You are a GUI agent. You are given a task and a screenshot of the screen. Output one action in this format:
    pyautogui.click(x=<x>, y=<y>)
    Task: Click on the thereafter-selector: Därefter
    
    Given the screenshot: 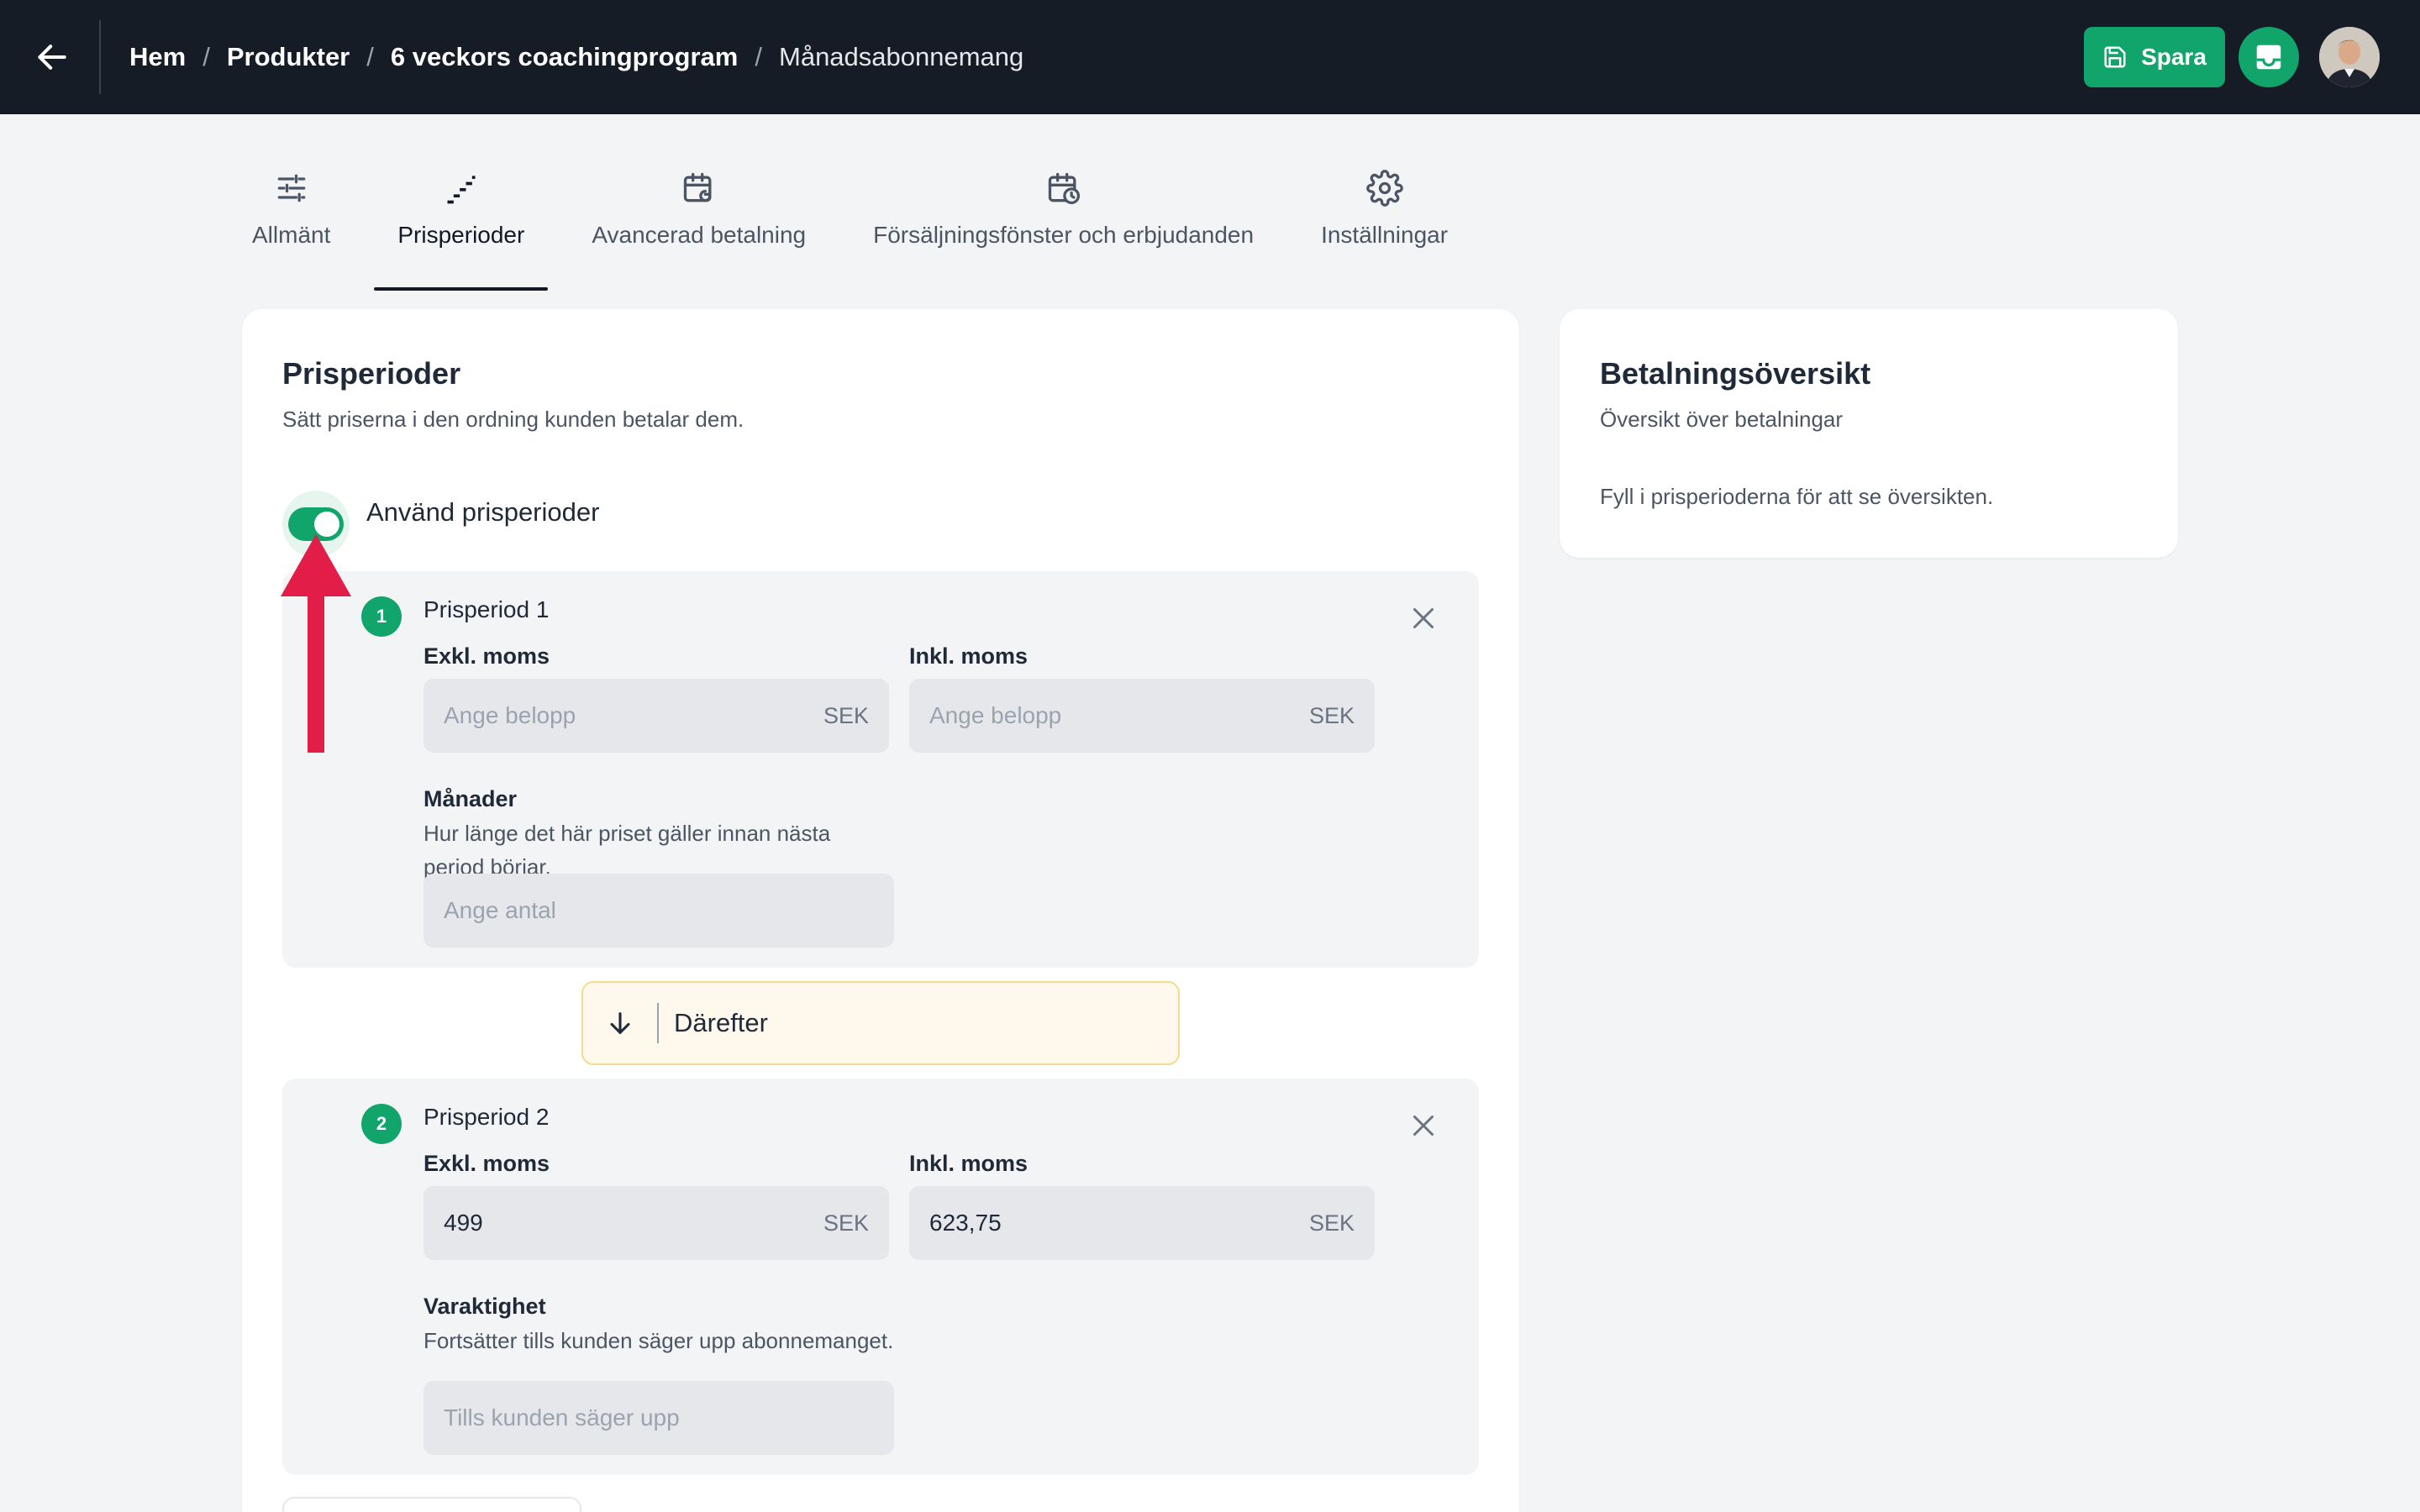 What is the action you would take?
    pyautogui.click(x=880, y=1023)
    